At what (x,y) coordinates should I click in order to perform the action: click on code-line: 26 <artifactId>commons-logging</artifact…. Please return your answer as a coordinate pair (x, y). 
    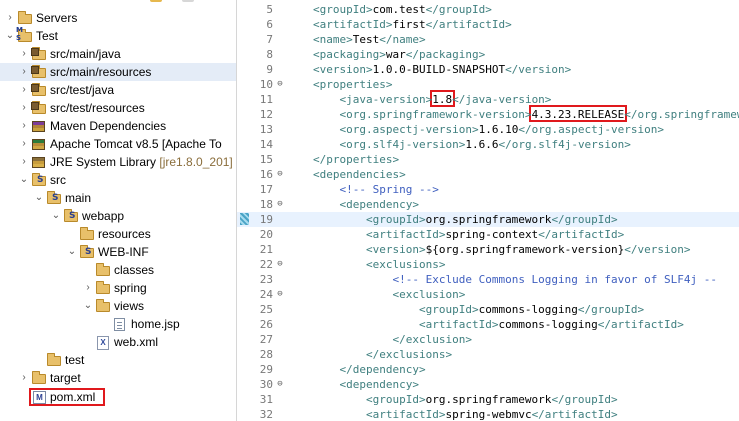
    Looking at the image, I should click on (488, 324).